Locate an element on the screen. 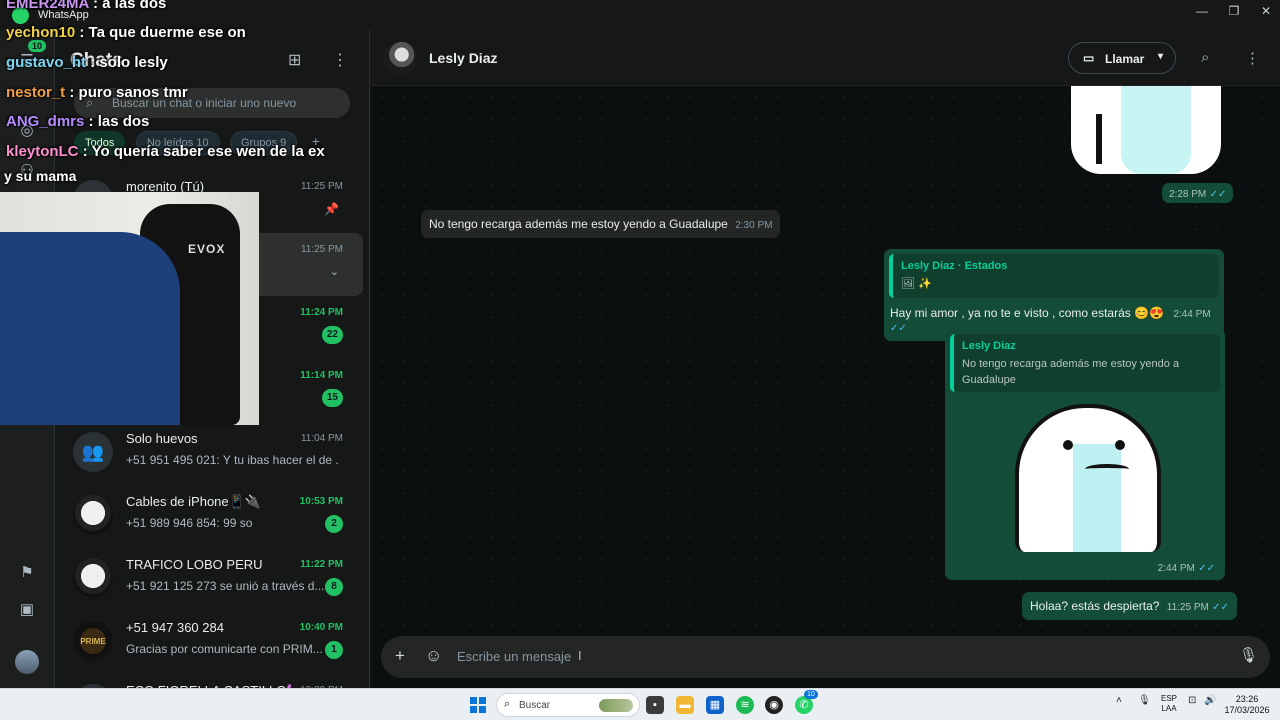 This screenshot has width=1280, height=720. filter-all: Todos is located at coordinates (100, 143).